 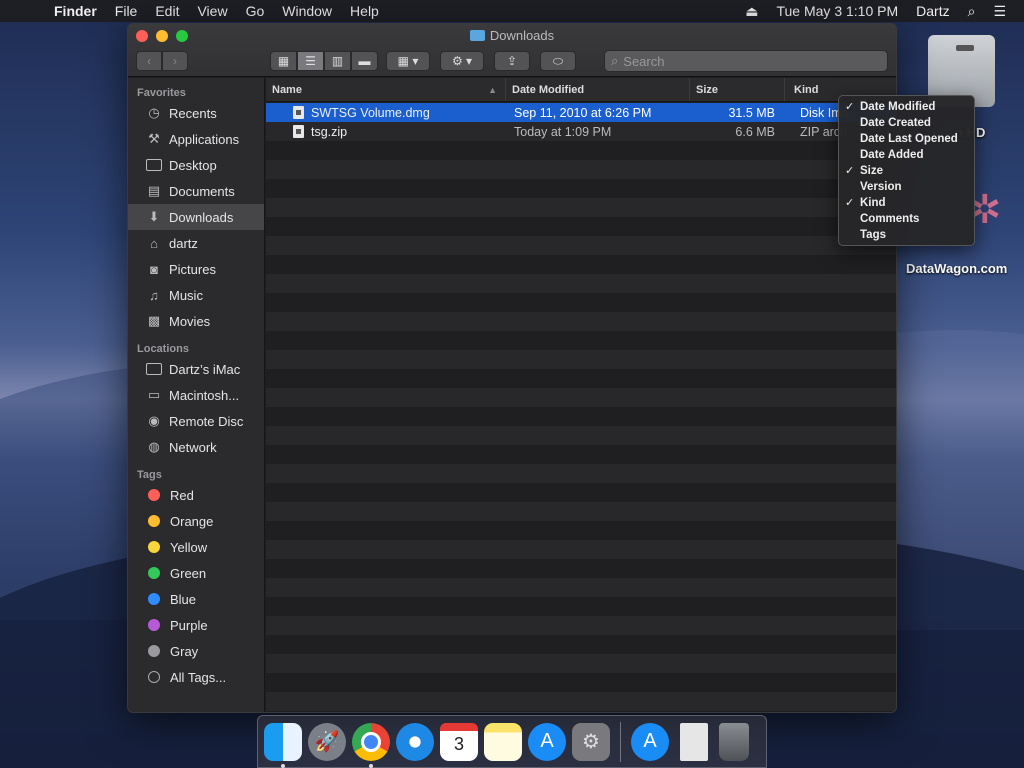 What do you see at coordinates (196, 295) in the screenshot?
I see `sidebar-item-music: ♫ Music` at bounding box center [196, 295].